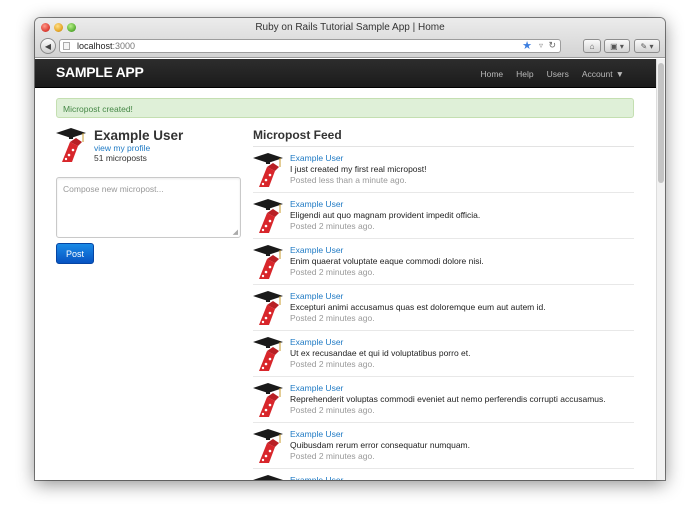 This screenshot has width=700, height=529. I want to click on address-bar: localhost:3000 ★ ▿ ↻, so click(310, 46).